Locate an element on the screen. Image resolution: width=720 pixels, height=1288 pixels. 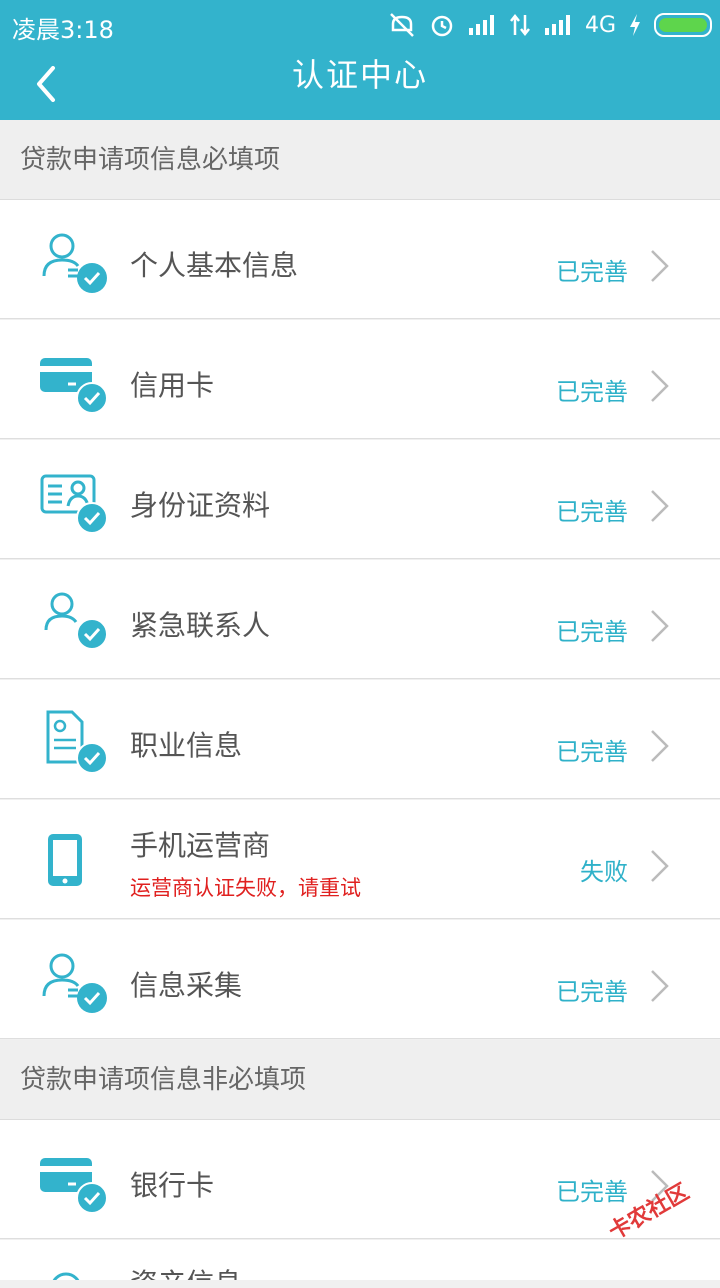
status-icons: 4G is located at coordinates (549, 25).